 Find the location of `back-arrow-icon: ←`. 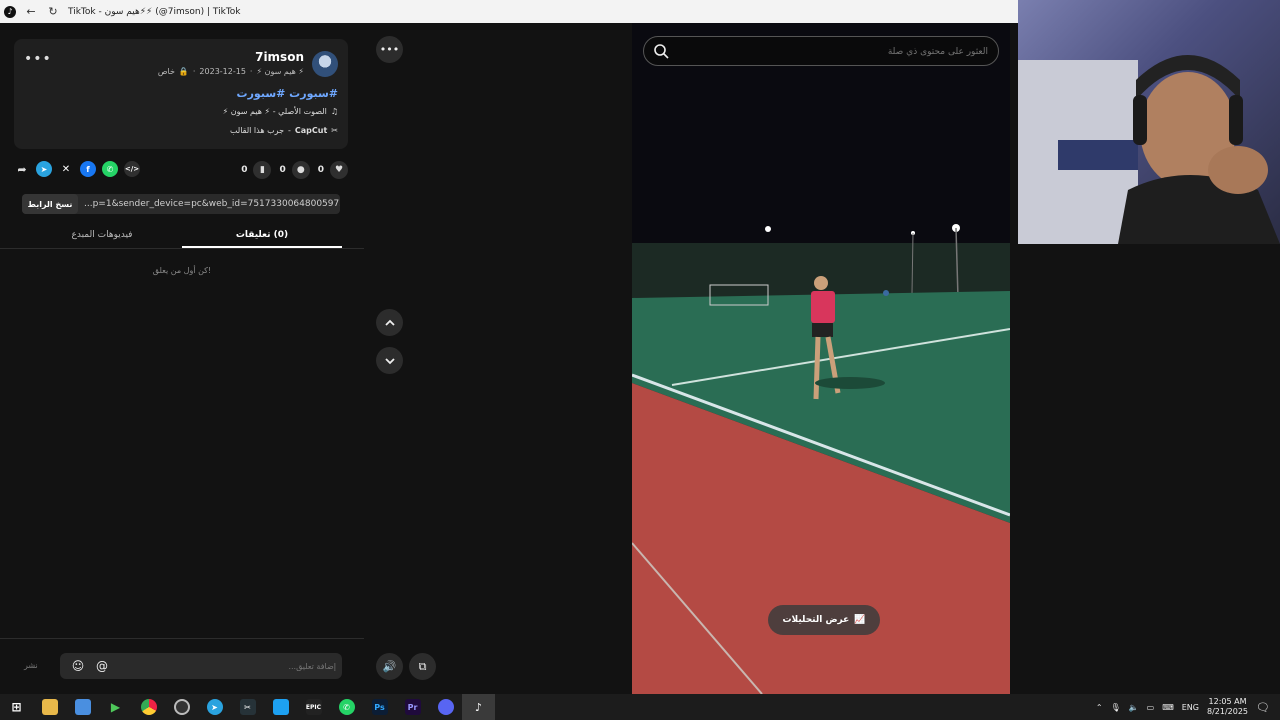

back-arrow-icon: ← is located at coordinates (31, 12).